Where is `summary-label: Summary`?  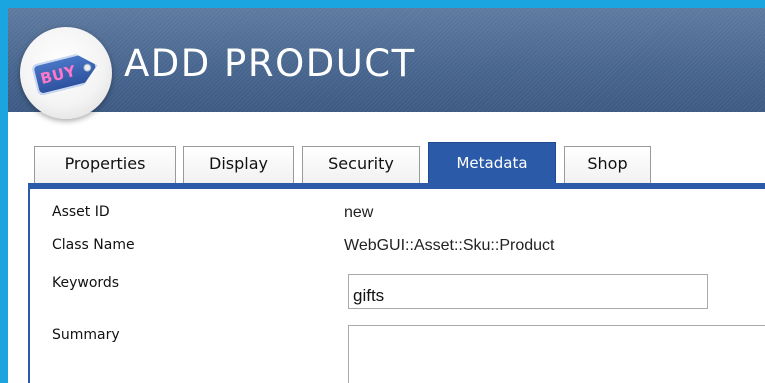 summary-label: Summary is located at coordinates (86, 335).